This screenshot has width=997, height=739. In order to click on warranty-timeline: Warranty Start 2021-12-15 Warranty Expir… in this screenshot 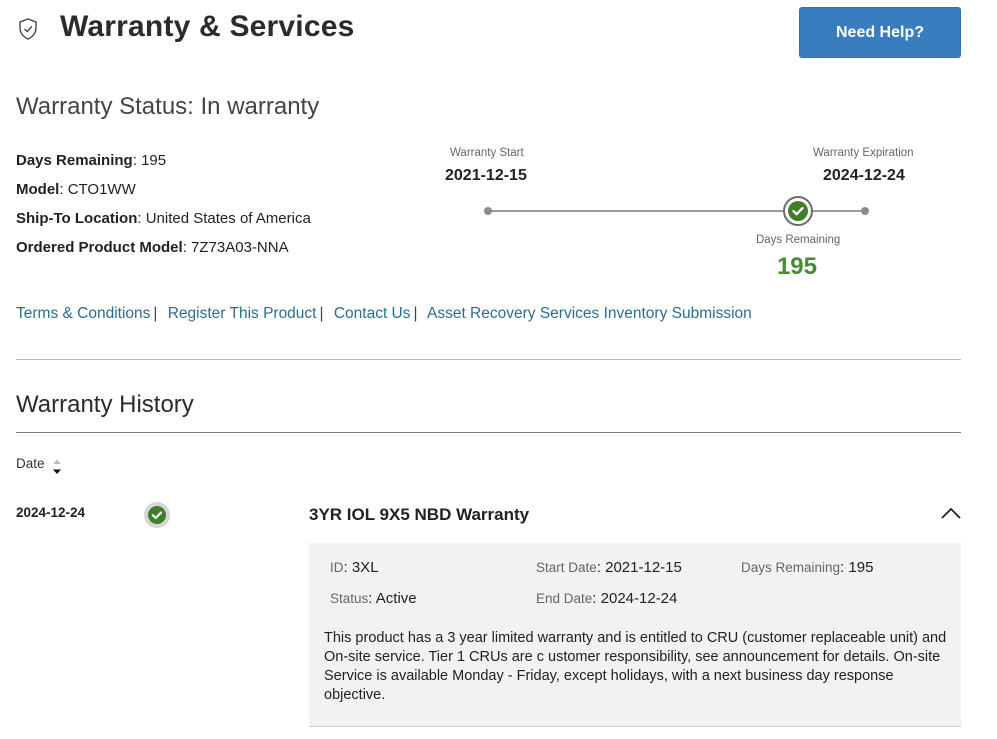, I will do `click(700, 216)`.